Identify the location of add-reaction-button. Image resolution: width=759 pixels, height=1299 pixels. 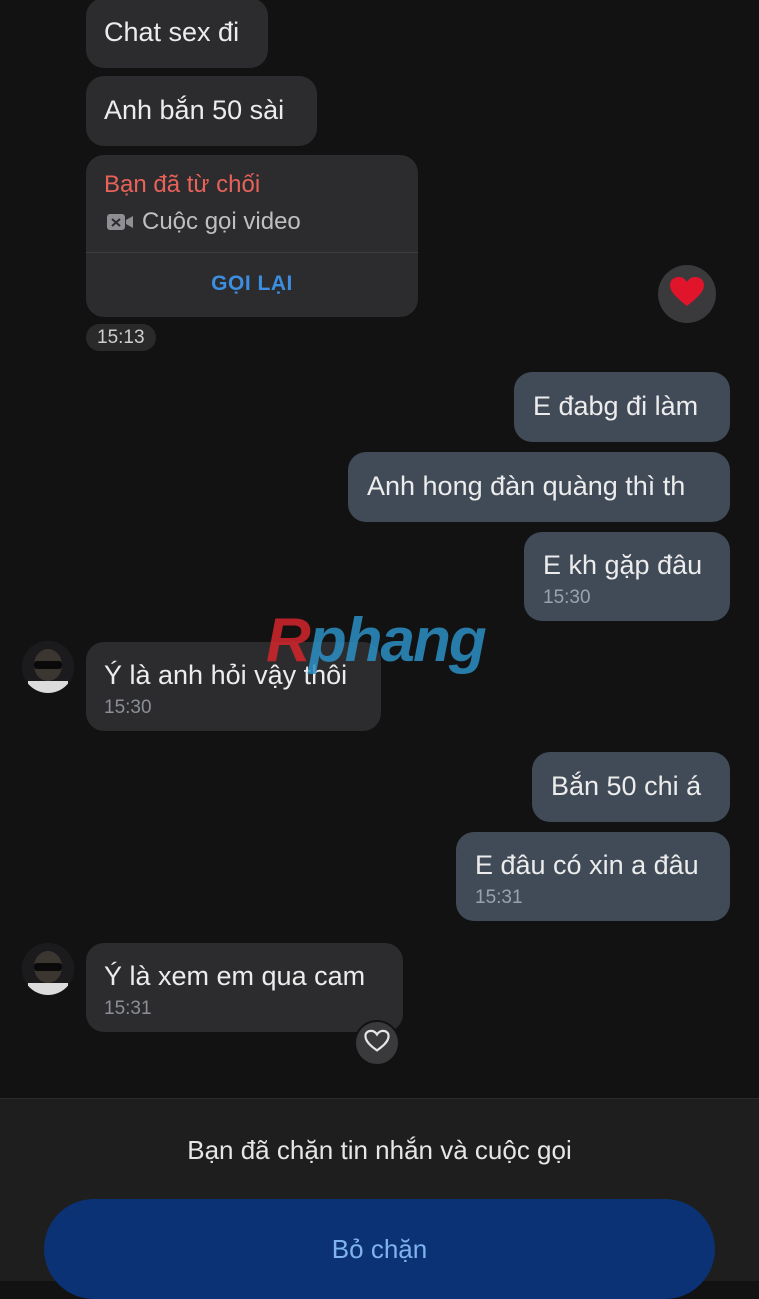
(377, 1043).